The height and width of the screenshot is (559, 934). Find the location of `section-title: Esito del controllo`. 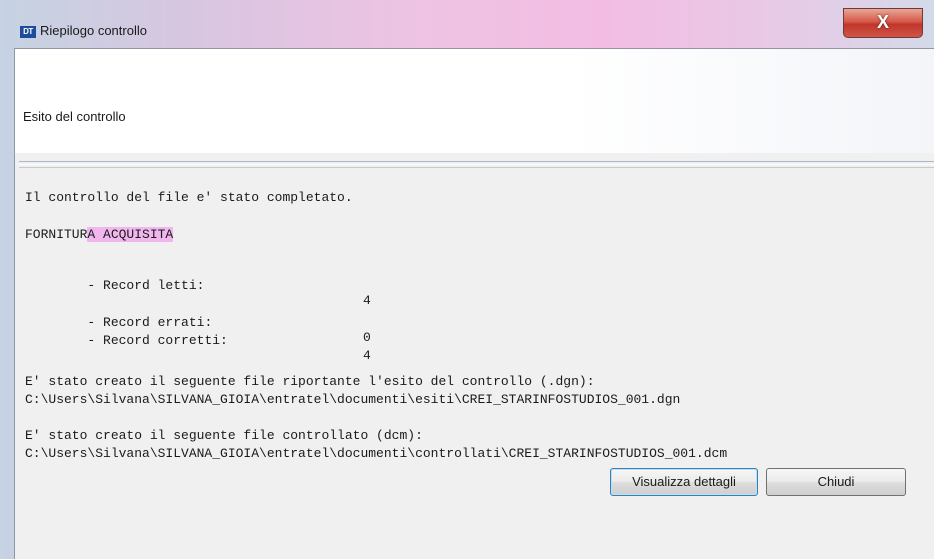

section-title: Esito del controllo is located at coordinates (74, 116).